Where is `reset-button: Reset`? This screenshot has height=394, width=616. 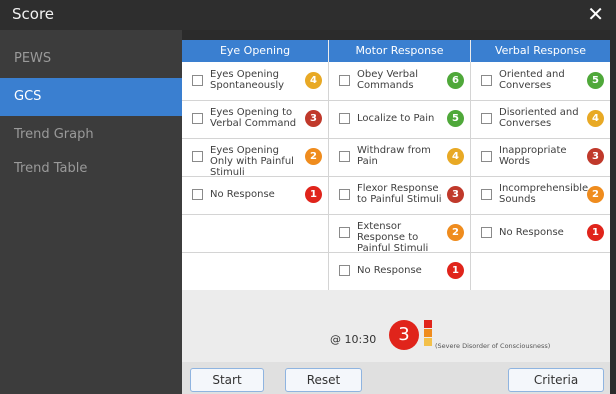
reset-button: Reset is located at coordinates (323, 380).